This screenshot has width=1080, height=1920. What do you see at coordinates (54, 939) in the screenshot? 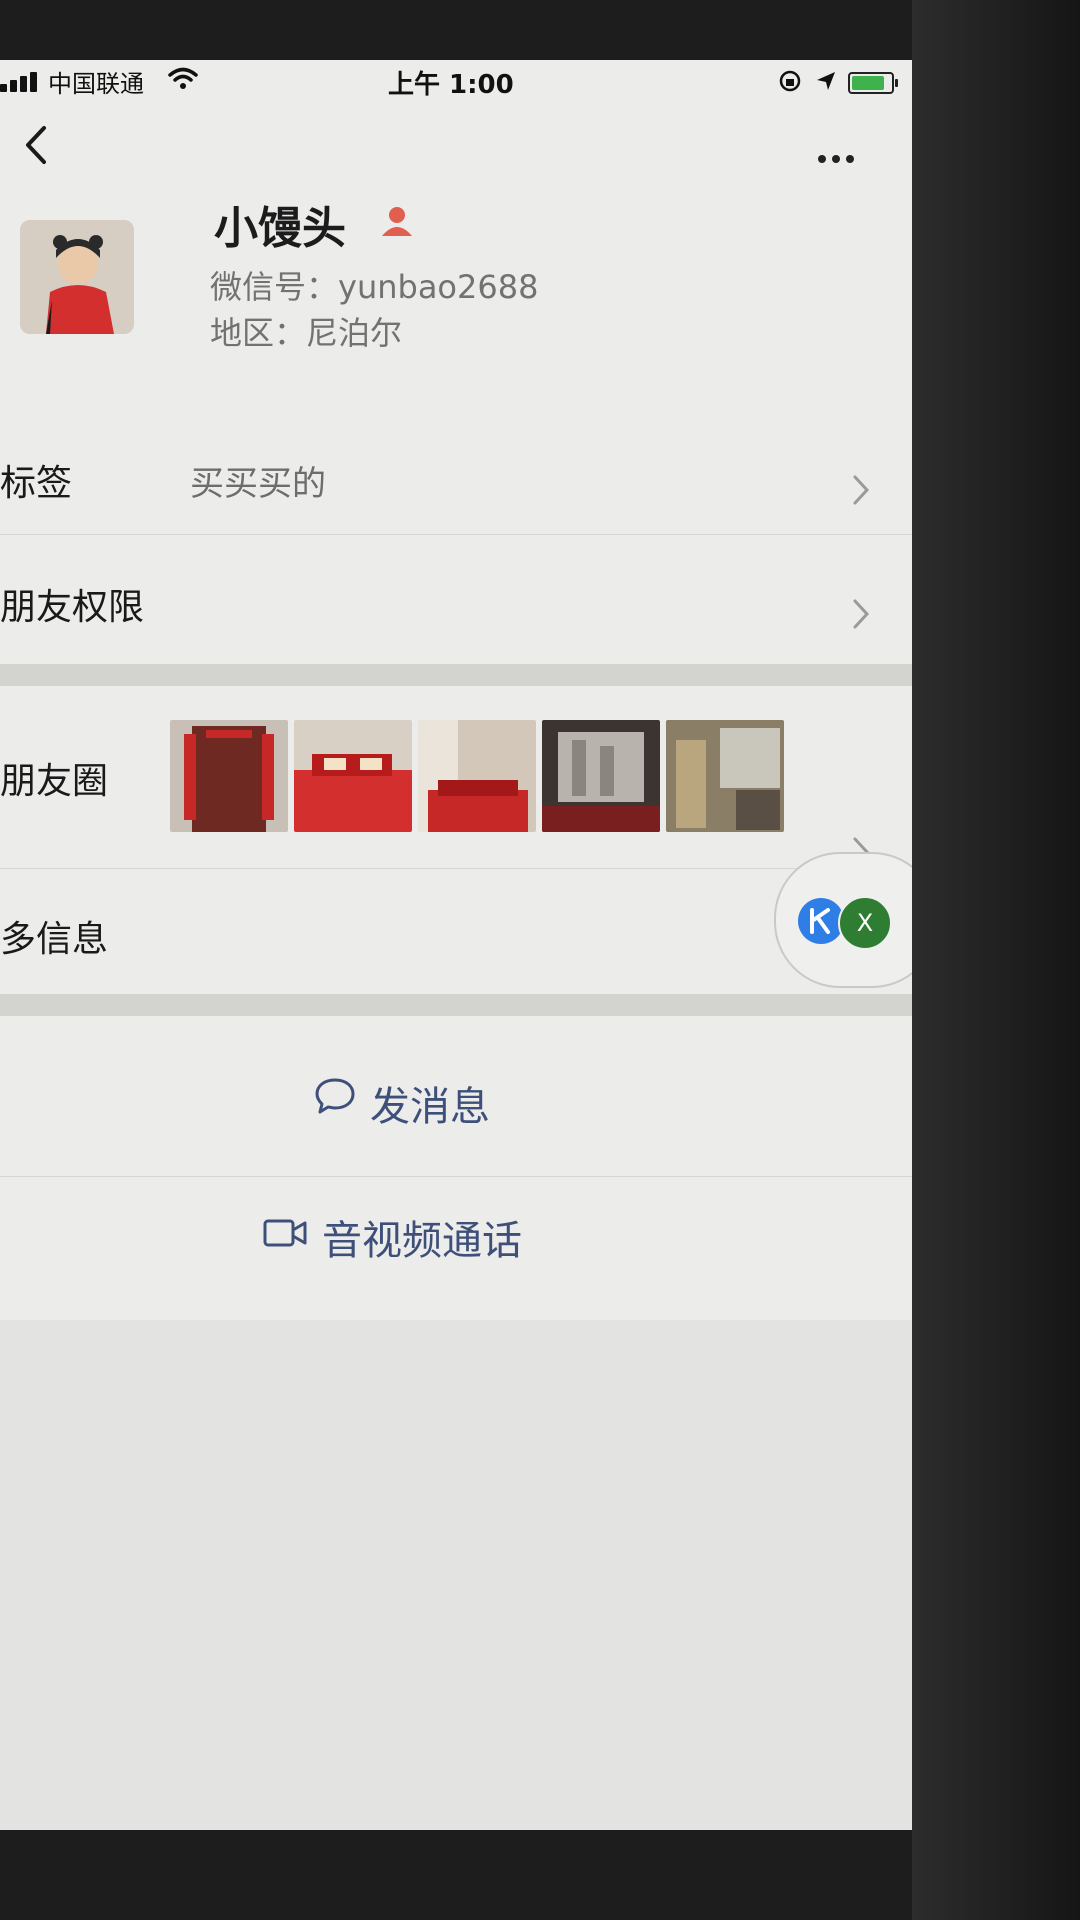
I see `more-info-label: 多信息` at bounding box center [54, 939].